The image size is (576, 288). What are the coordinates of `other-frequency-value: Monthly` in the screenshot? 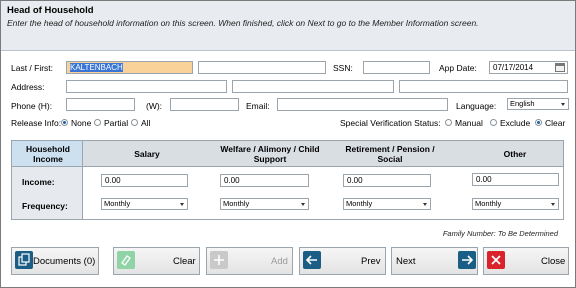 It's located at (488, 203).